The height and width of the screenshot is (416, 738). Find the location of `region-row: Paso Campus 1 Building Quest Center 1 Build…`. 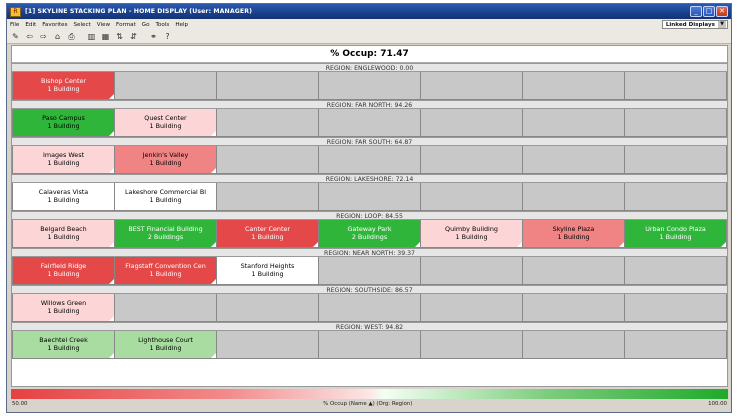

region-row: Paso Campus 1 Building Quest Center 1 Build… is located at coordinates (369, 123).